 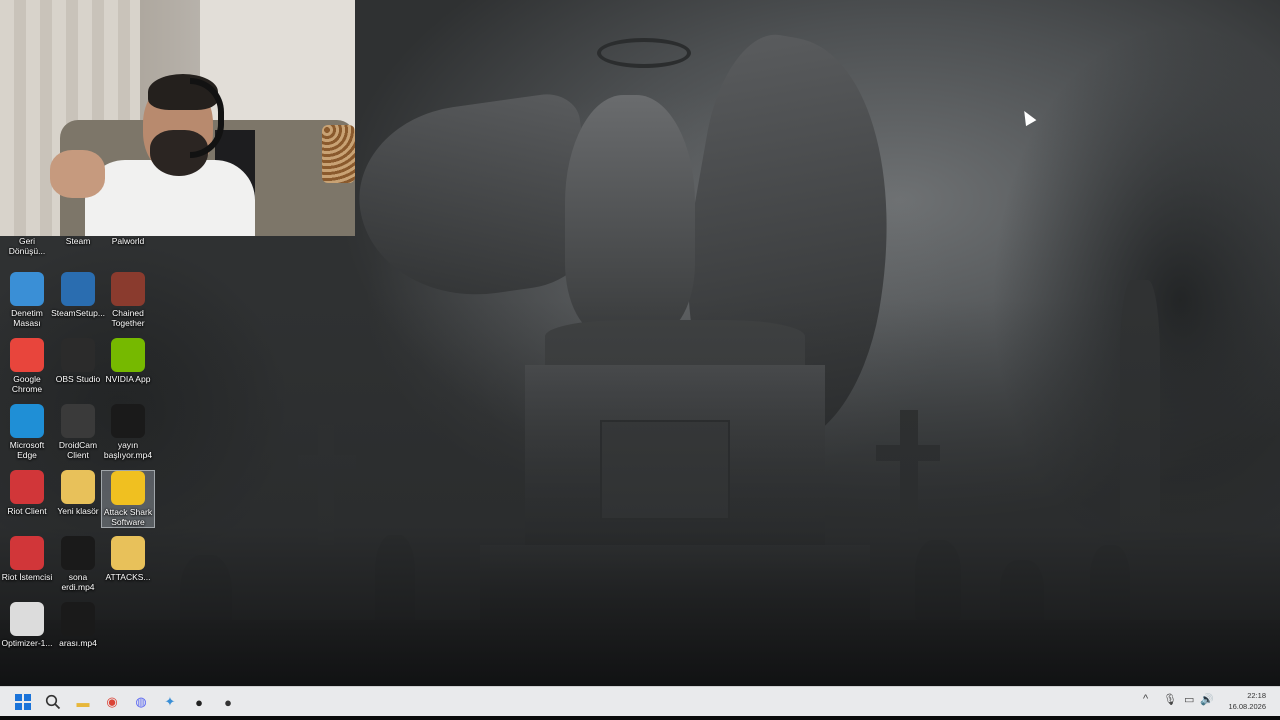 I want to click on desktop-icon: Denetim Masası, so click(x=27, y=300).